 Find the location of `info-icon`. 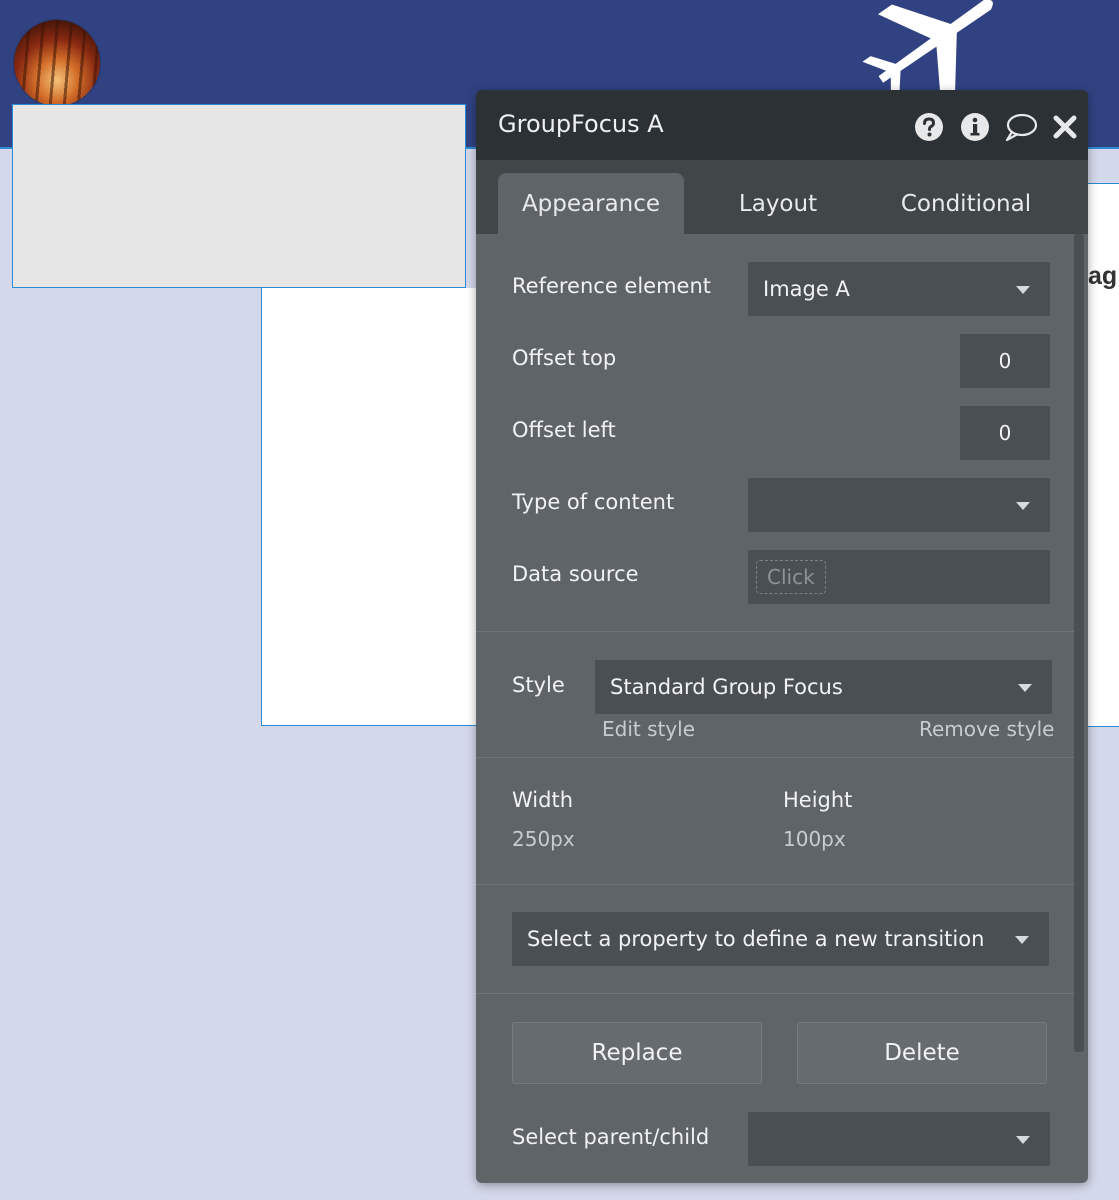

info-icon is located at coordinates (975, 127).